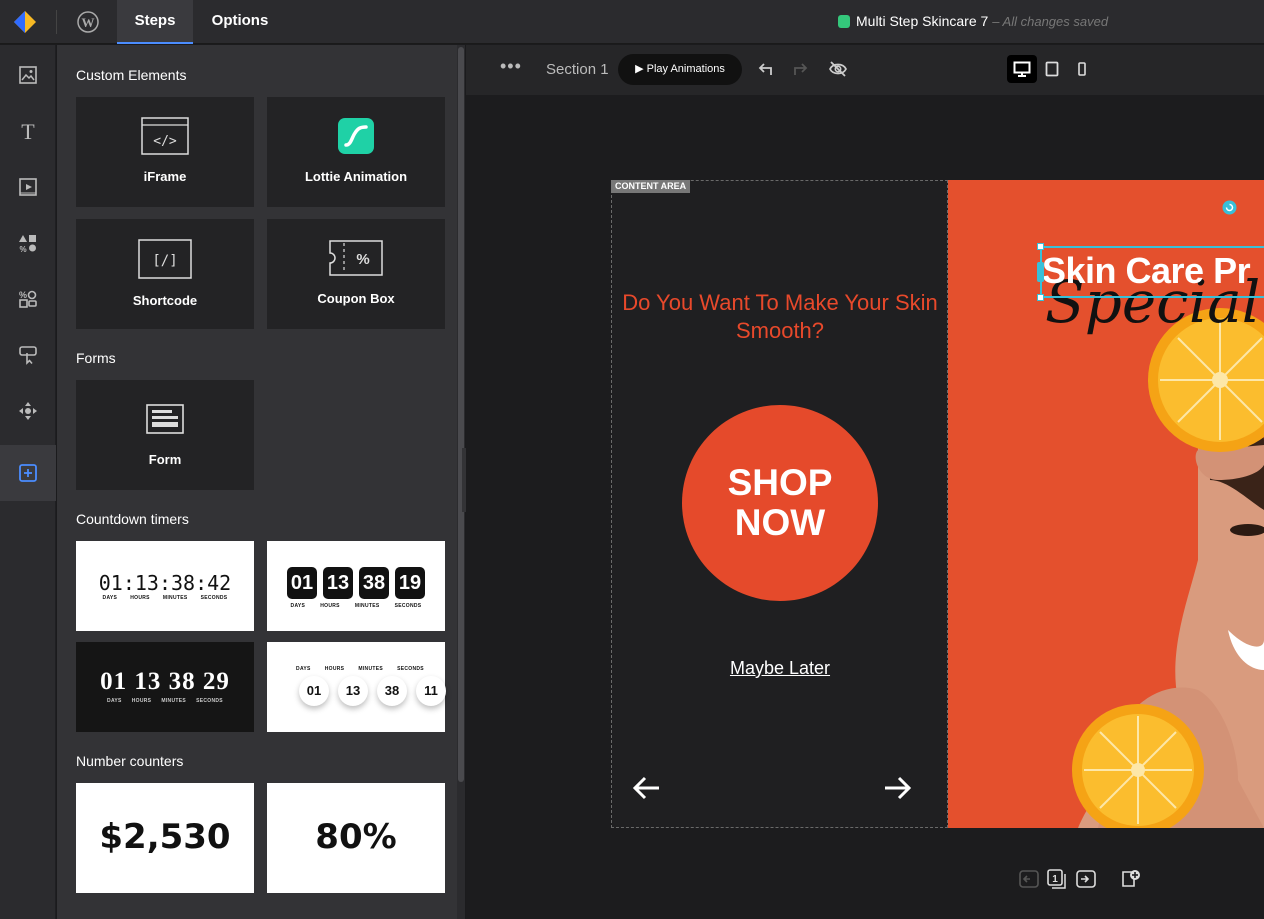  I want to click on tile-lottie-animation: Lottie Animation, so click(356, 152).